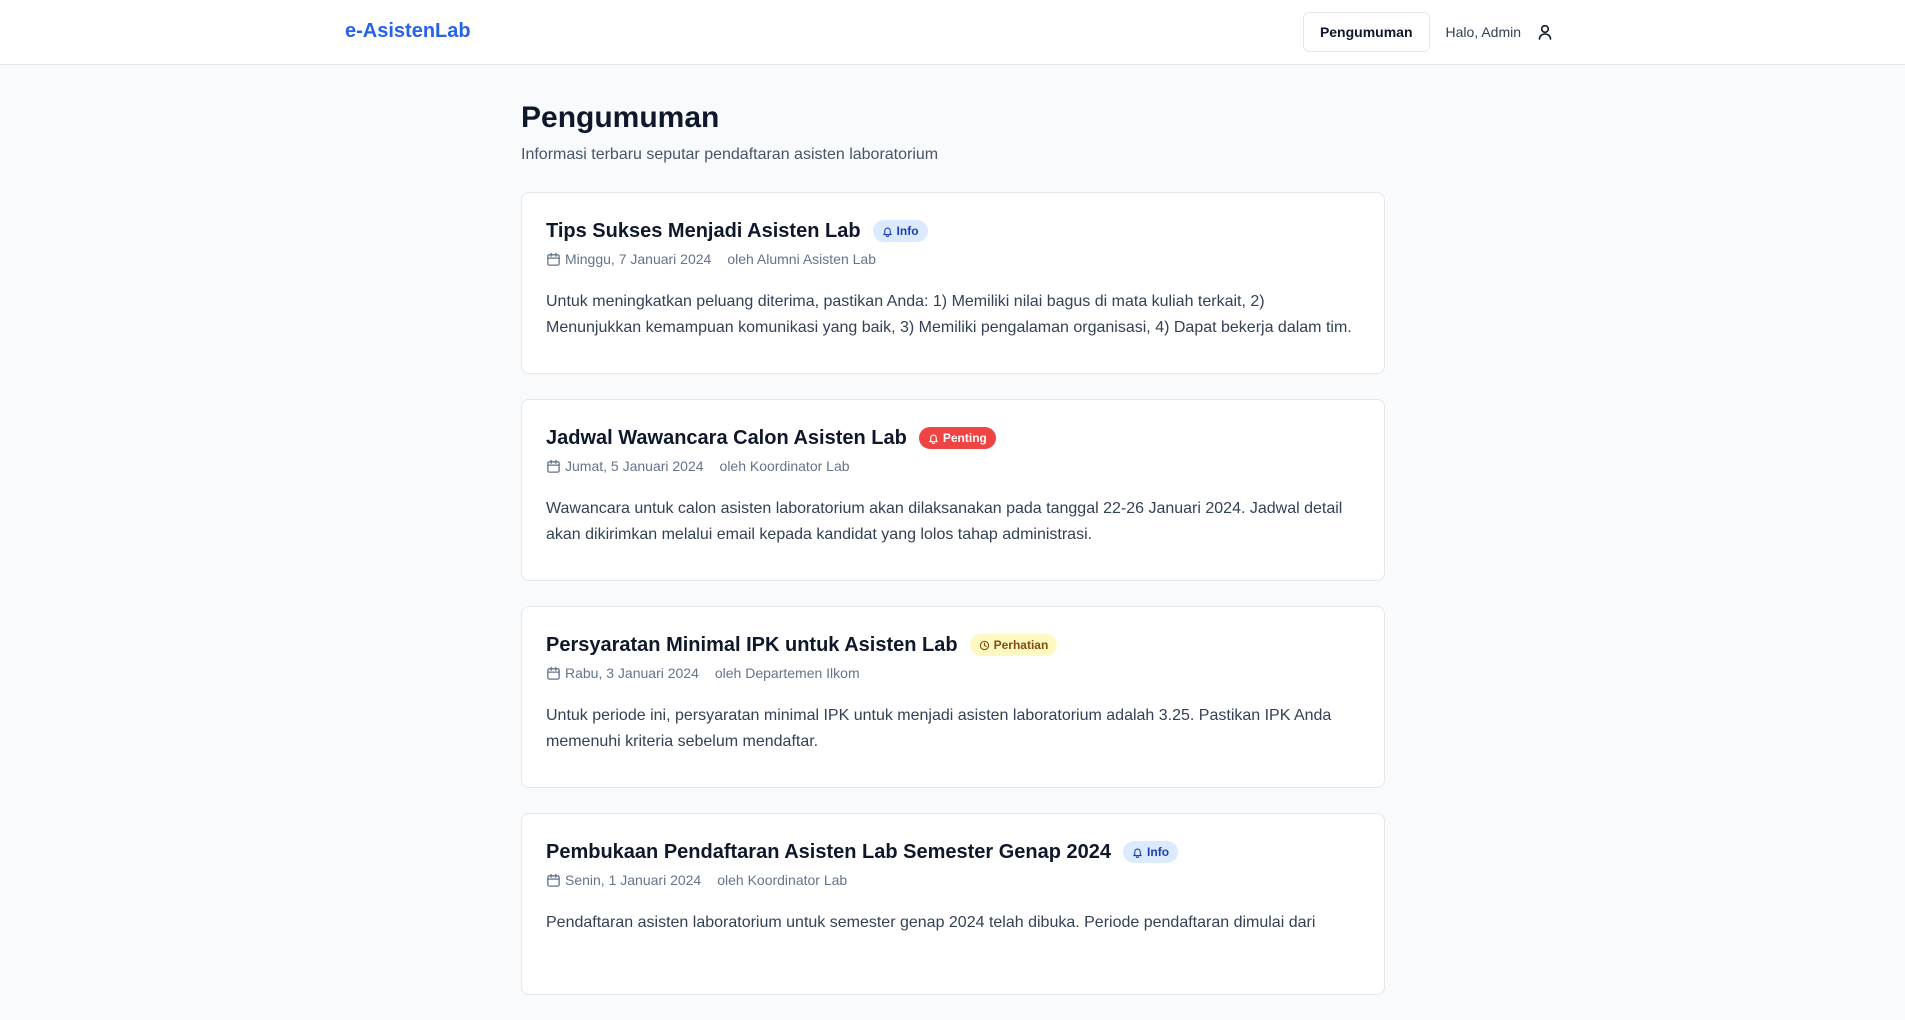 Image resolution: width=1905 pixels, height=1020 pixels. I want to click on card-header: Tips Sukses Menjadi Asisten Lab Info, so click(953, 231).